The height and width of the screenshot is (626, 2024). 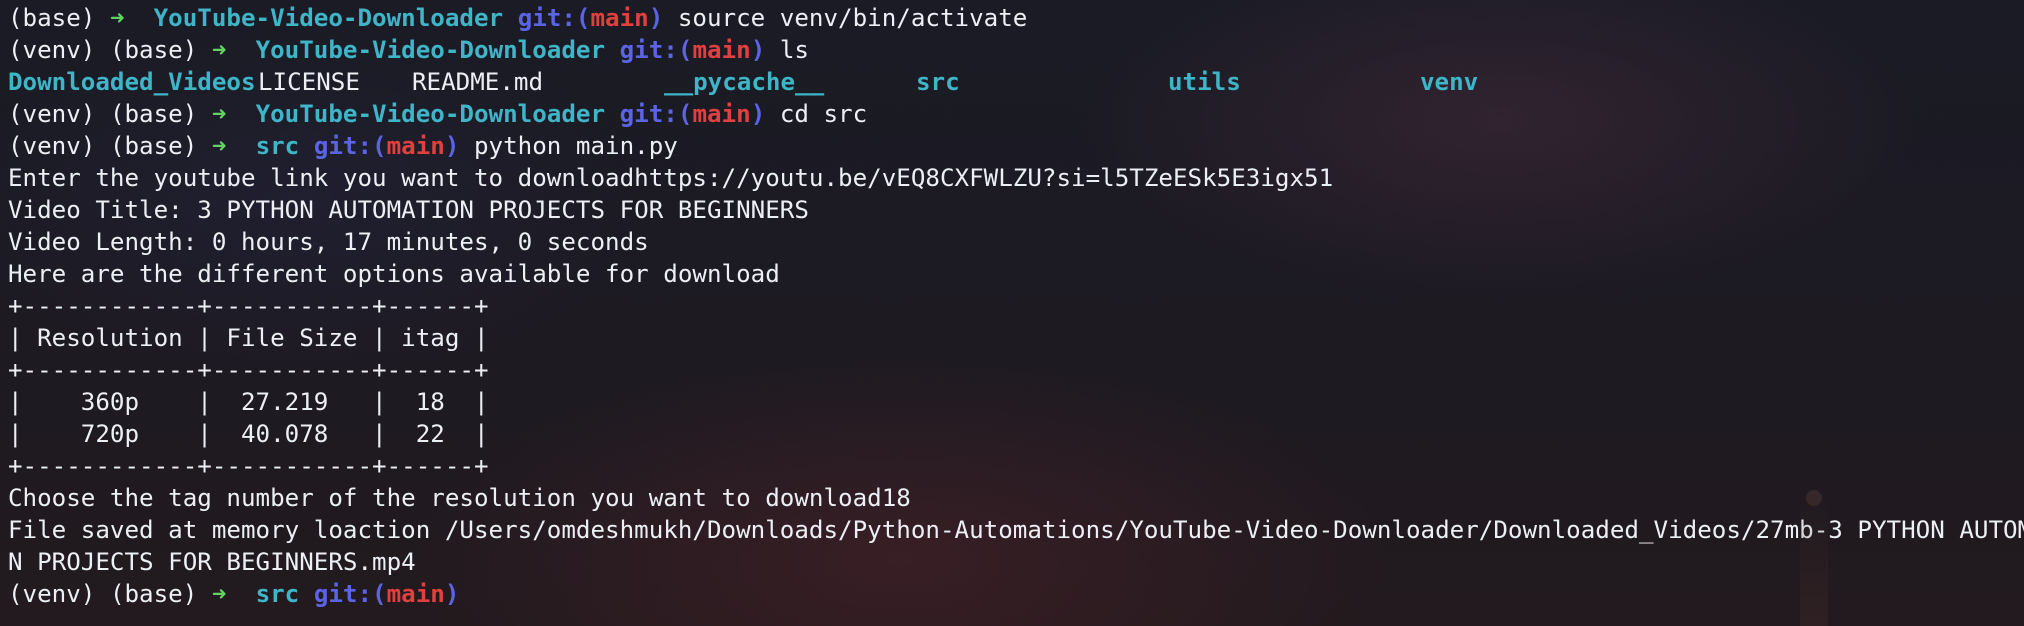 I want to click on command-text: source venv/bin/activate, so click(x=852, y=18).